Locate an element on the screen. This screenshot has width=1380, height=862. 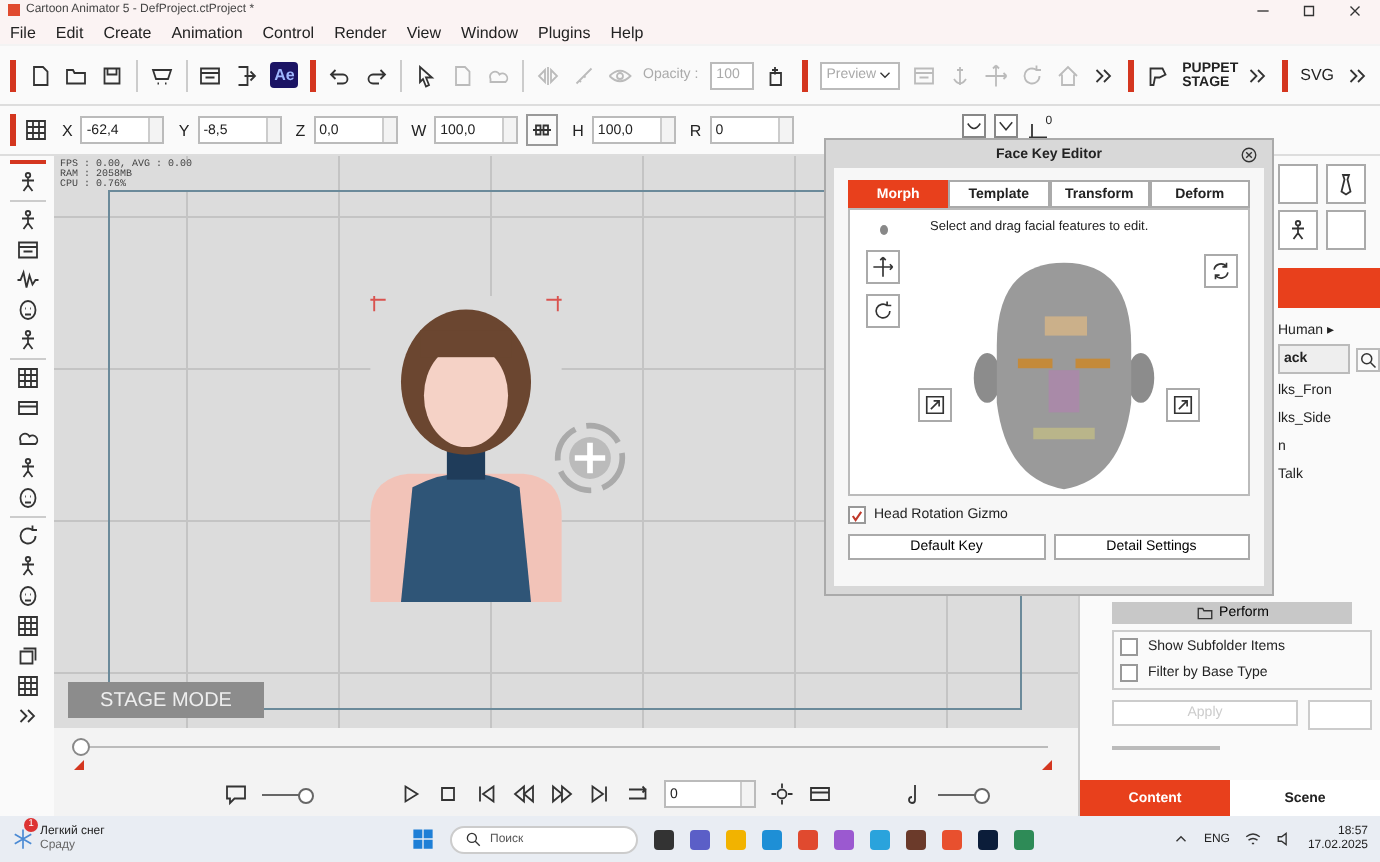
settings-icon is located at coordinates (782, 794).